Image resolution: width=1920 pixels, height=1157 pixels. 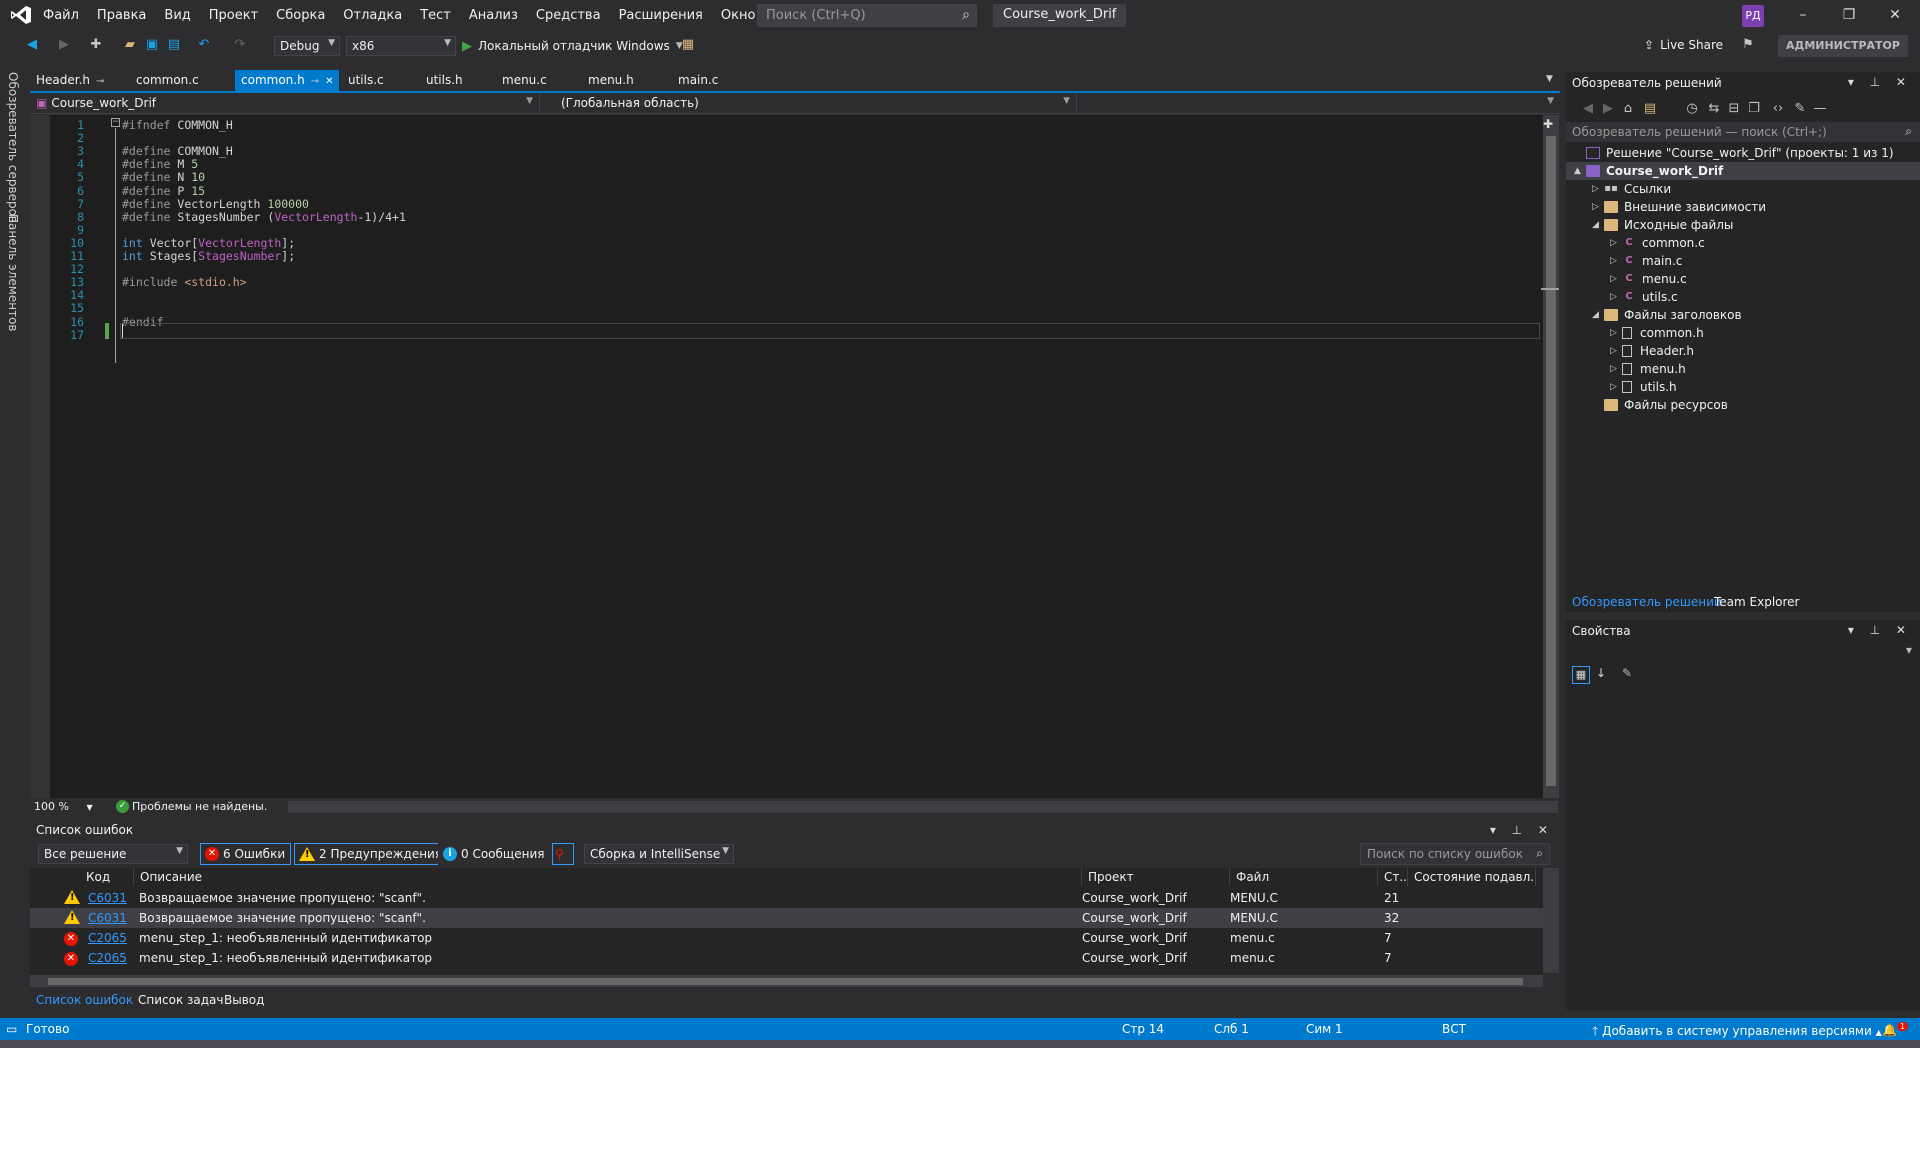 I want to click on expand-toggle-icon: ▲, so click(x=1580, y=171).